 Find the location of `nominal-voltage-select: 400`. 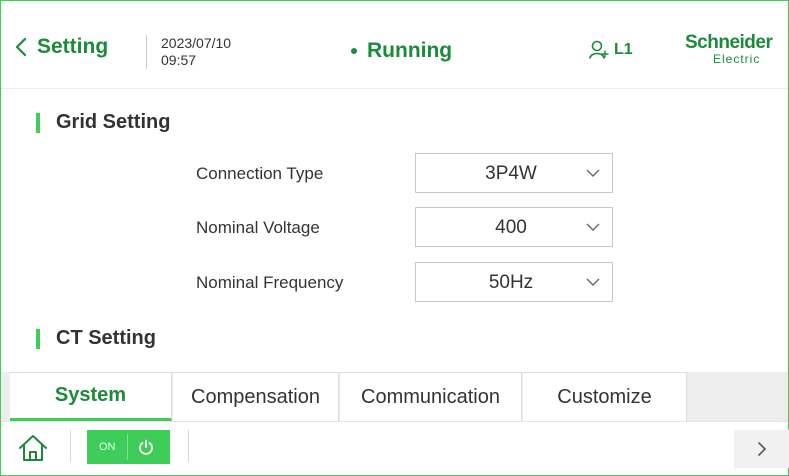

nominal-voltage-select: 400 is located at coordinates (514, 227).